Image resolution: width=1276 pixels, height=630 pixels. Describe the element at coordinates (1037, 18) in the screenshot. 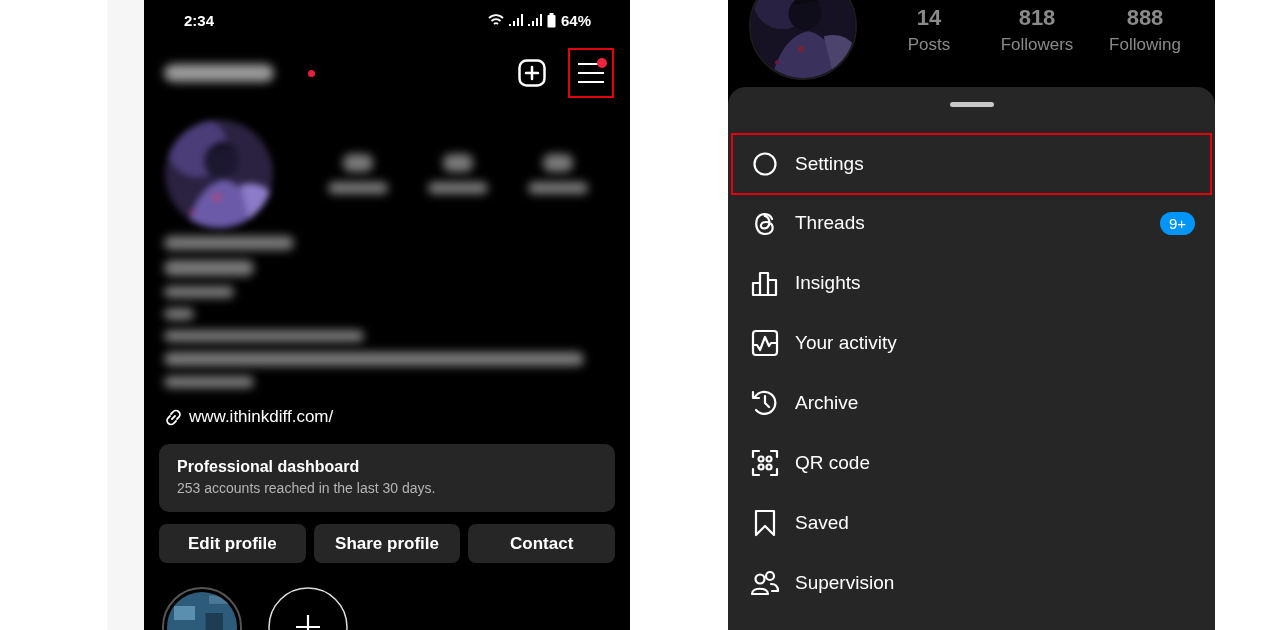

I see `stat-count: 818` at that location.